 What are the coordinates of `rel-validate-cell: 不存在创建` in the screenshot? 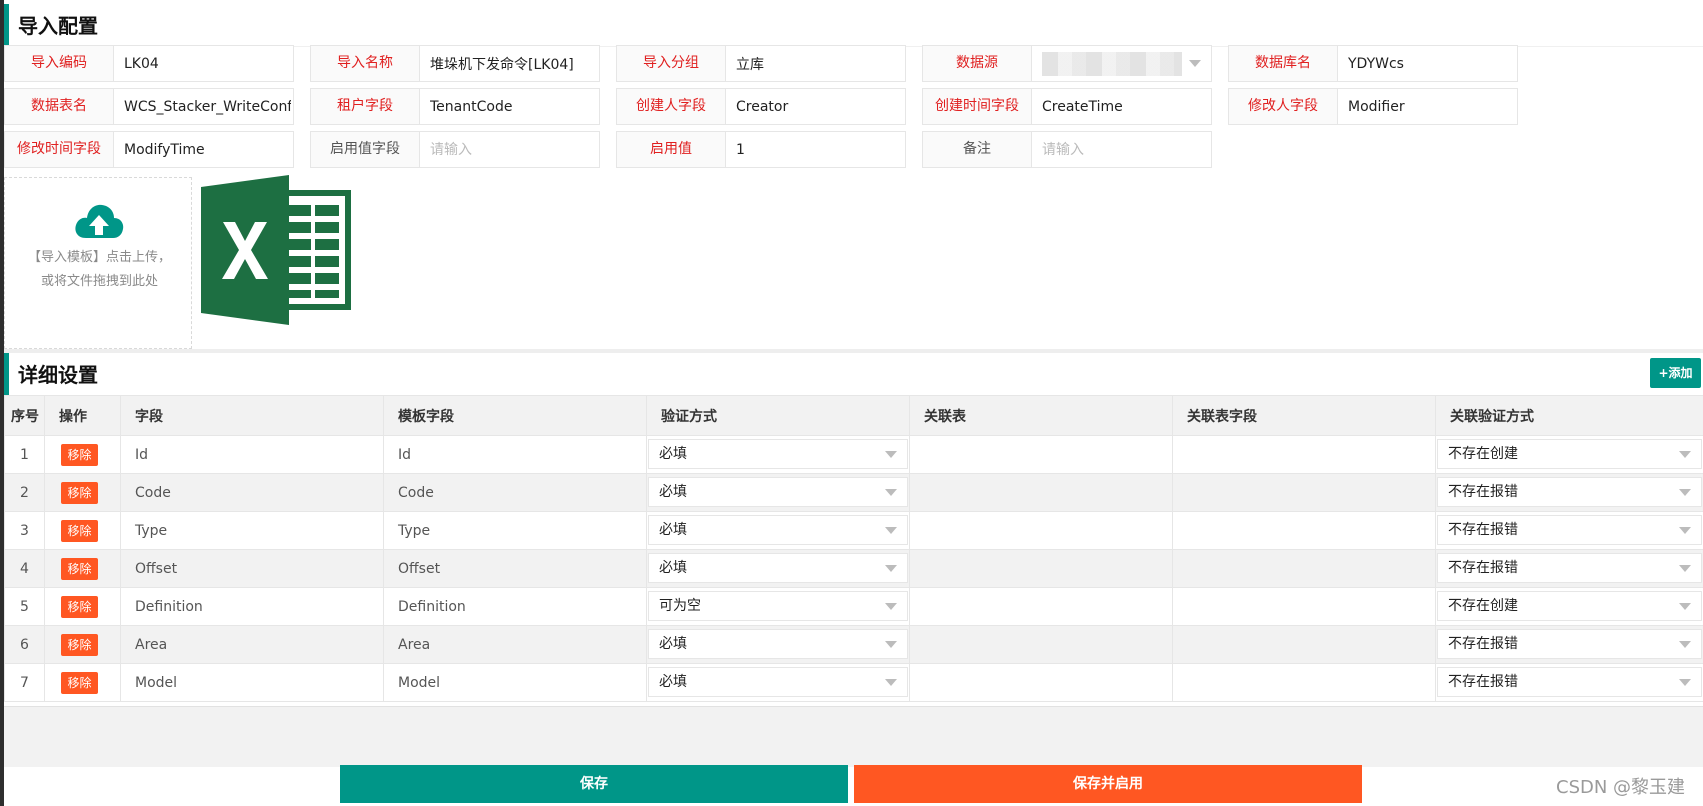 It's located at (1569, 606).